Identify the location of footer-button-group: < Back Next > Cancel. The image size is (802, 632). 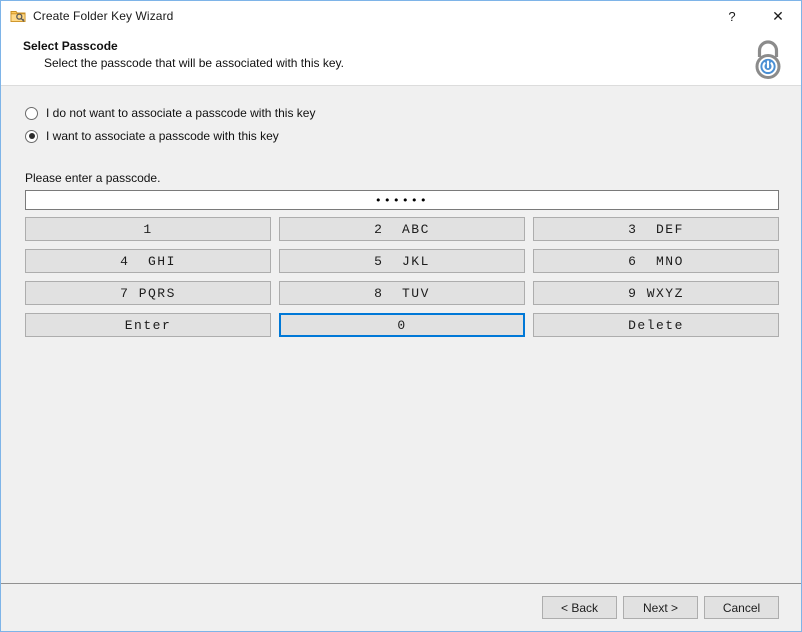
(660, 607).